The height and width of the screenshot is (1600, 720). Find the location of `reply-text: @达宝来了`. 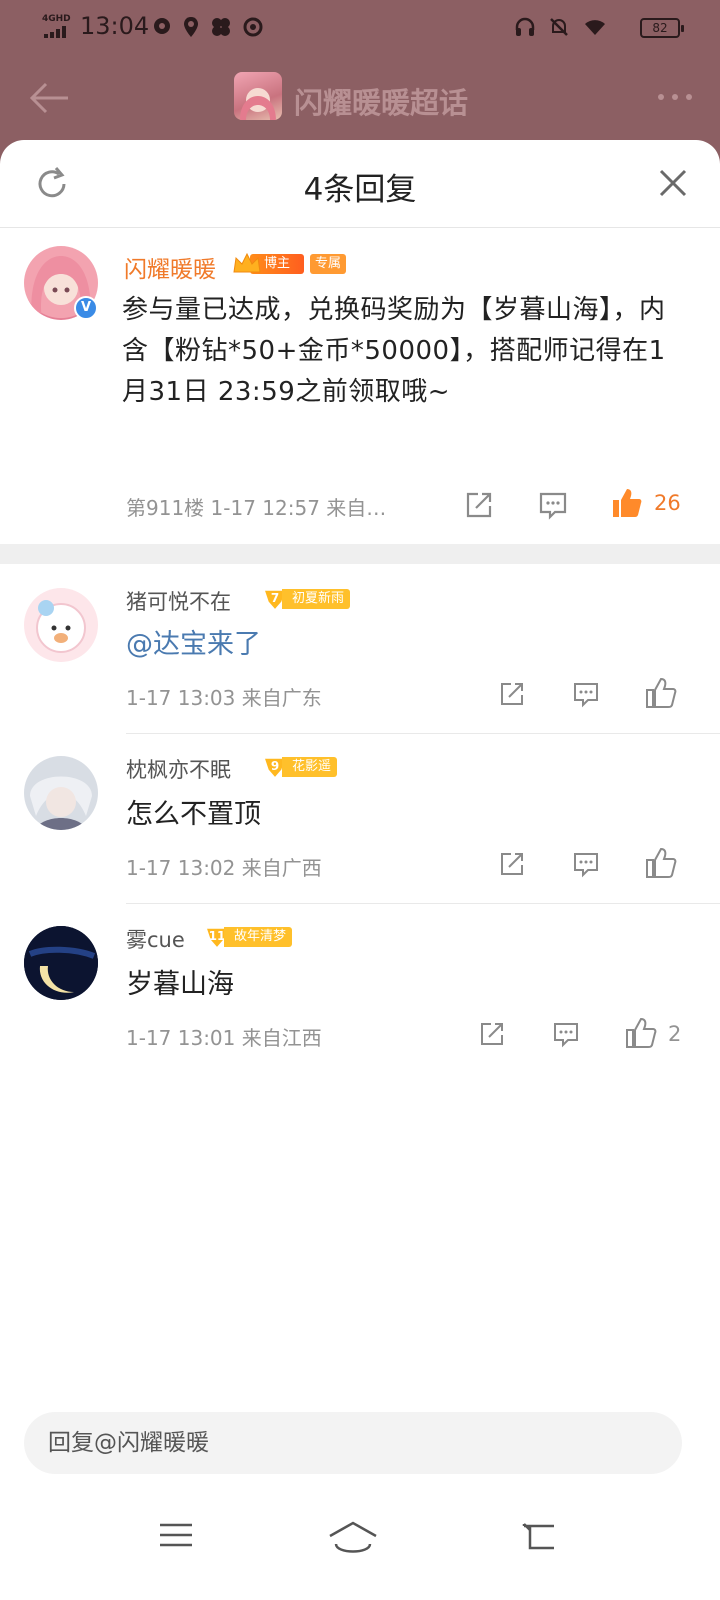

reply-text: @达宝来了 is located at coordinates (193, 641).